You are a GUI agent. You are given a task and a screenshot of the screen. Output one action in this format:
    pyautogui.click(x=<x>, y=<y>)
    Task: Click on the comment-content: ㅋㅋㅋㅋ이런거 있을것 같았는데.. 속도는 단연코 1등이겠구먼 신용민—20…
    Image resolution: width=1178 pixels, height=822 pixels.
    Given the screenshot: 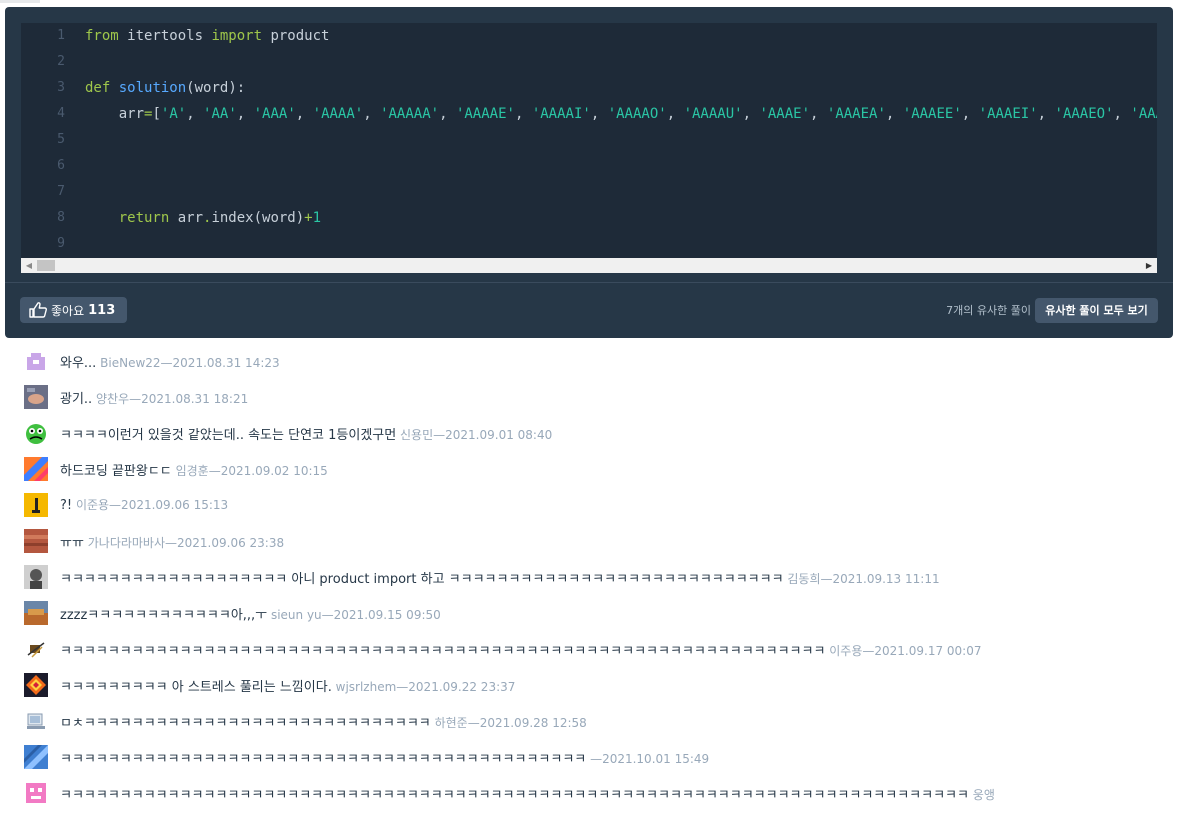 What is the action you would take?
    pyautogui.click(x=306, y=433)
    